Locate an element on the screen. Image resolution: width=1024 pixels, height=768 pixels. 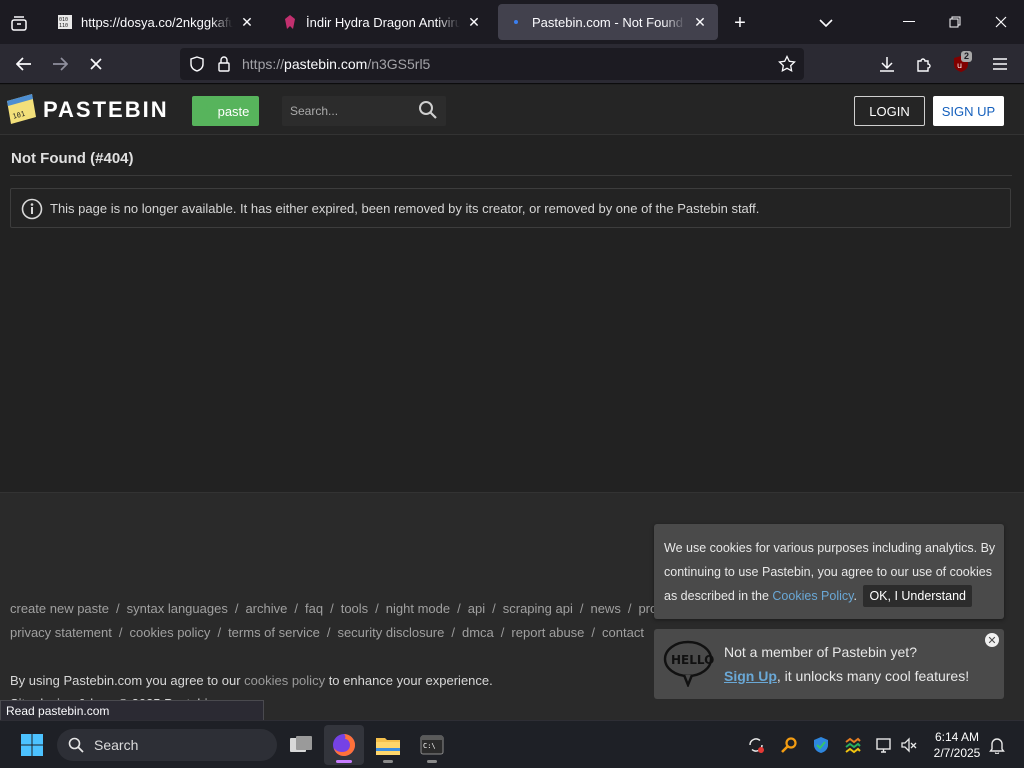
defender-shield-icon is located at coordinates (821, 745).